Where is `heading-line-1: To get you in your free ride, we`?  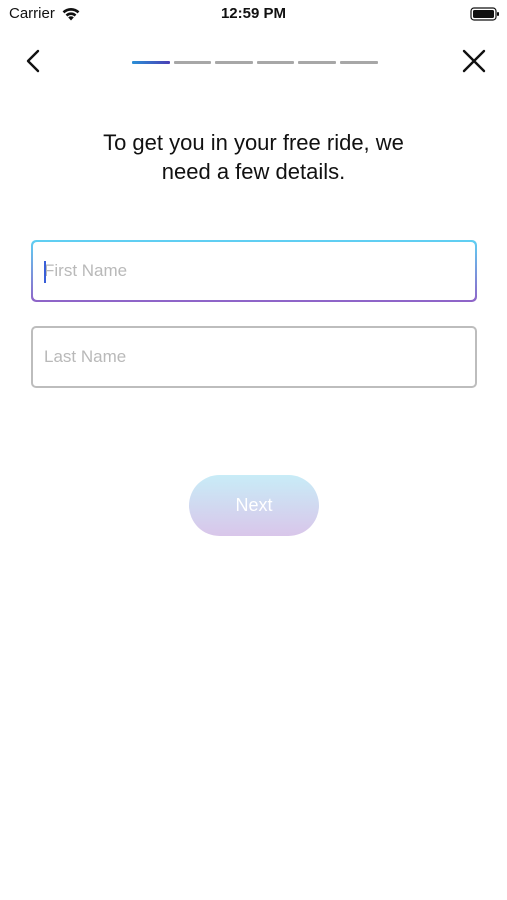 heading-line-1: To get you in your free ride, we is located at coordinates (253, 142).